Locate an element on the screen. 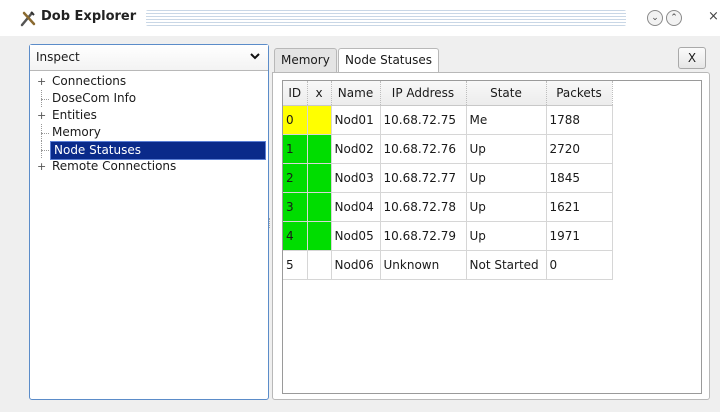 The image size is (720, 412). tab-node-statuses: Node Statuses is located at coordinates (389, 60).